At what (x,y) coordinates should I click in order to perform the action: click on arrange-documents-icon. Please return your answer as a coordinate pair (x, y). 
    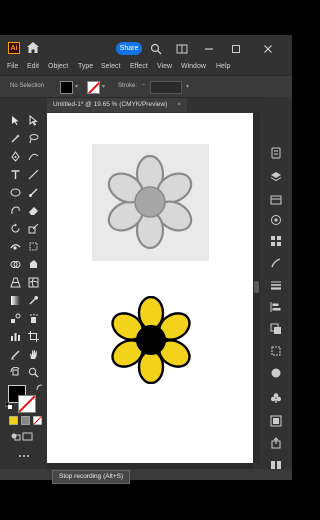
    Looking at the image, I should click on (182, 48).